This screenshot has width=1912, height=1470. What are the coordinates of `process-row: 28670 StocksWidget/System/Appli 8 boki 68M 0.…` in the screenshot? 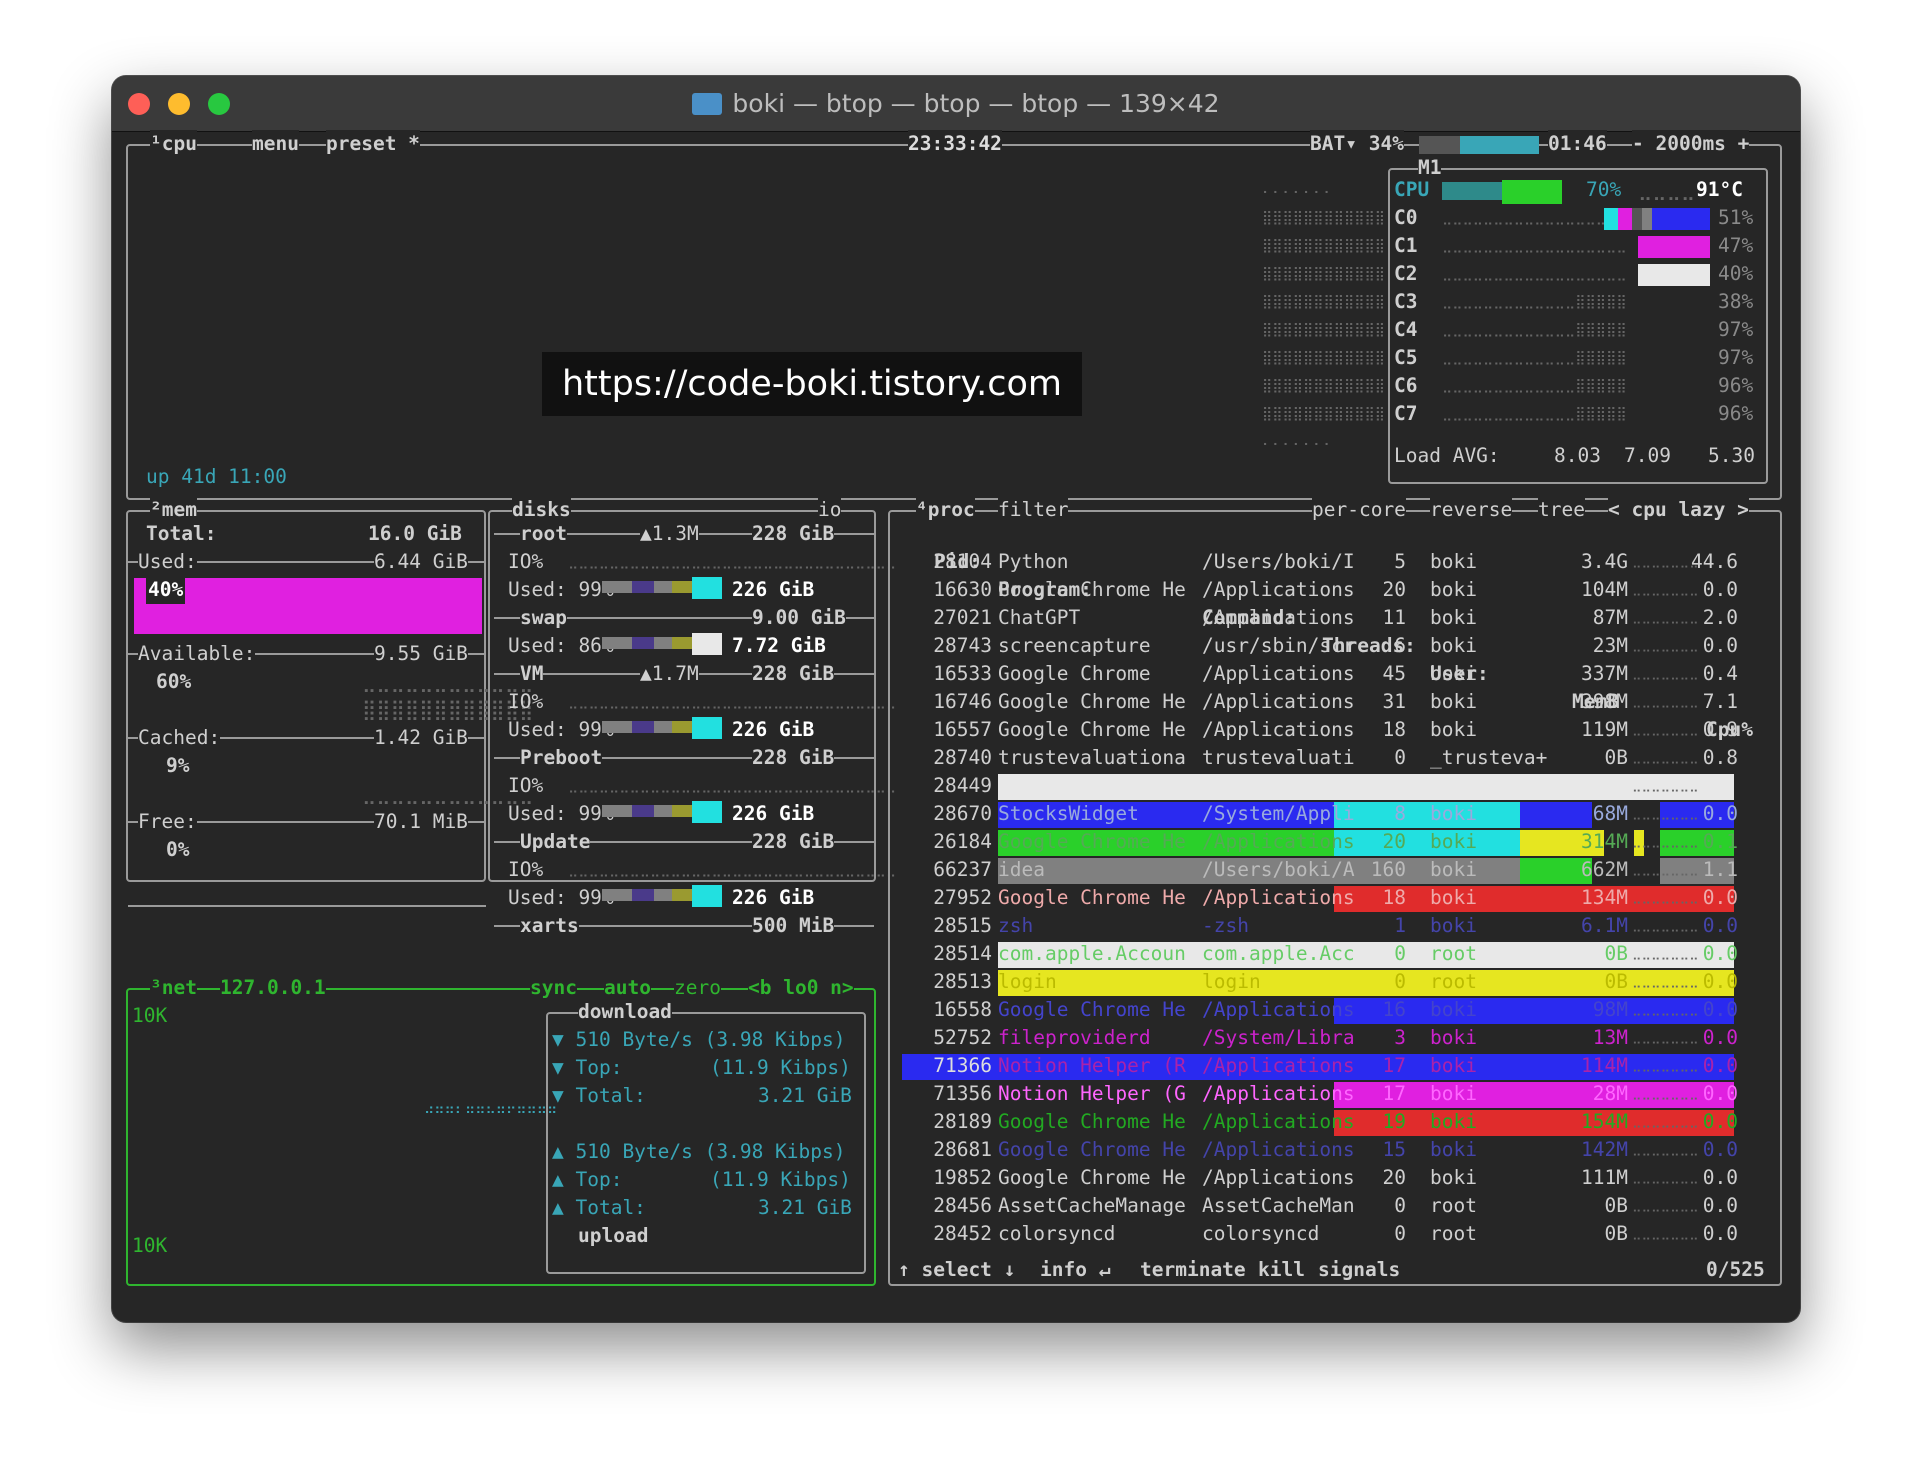 It's located at (956, 814).